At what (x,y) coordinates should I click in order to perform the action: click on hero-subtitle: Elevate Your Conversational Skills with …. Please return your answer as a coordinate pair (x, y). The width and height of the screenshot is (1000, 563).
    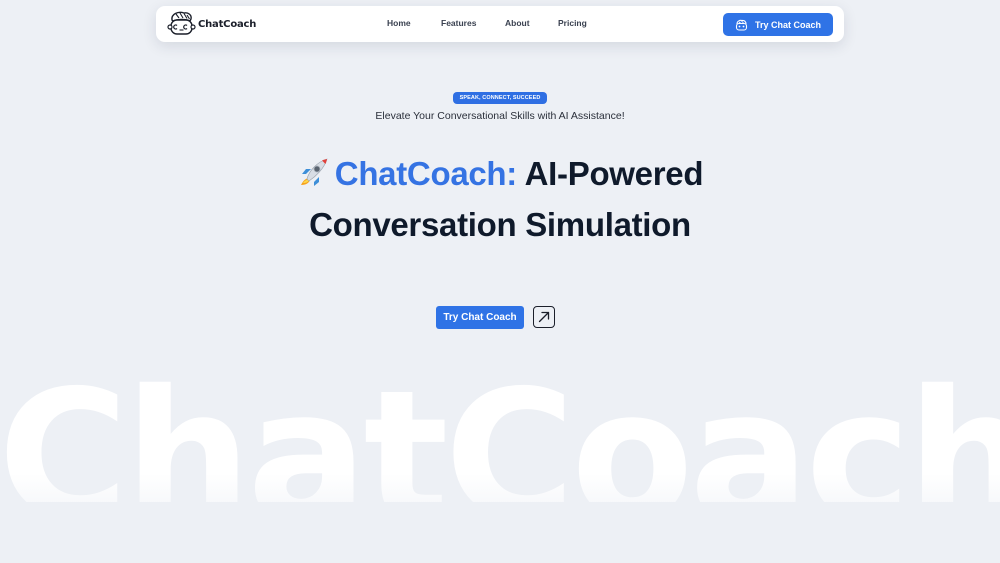
    Looking at the image, I should click on (500, 116).